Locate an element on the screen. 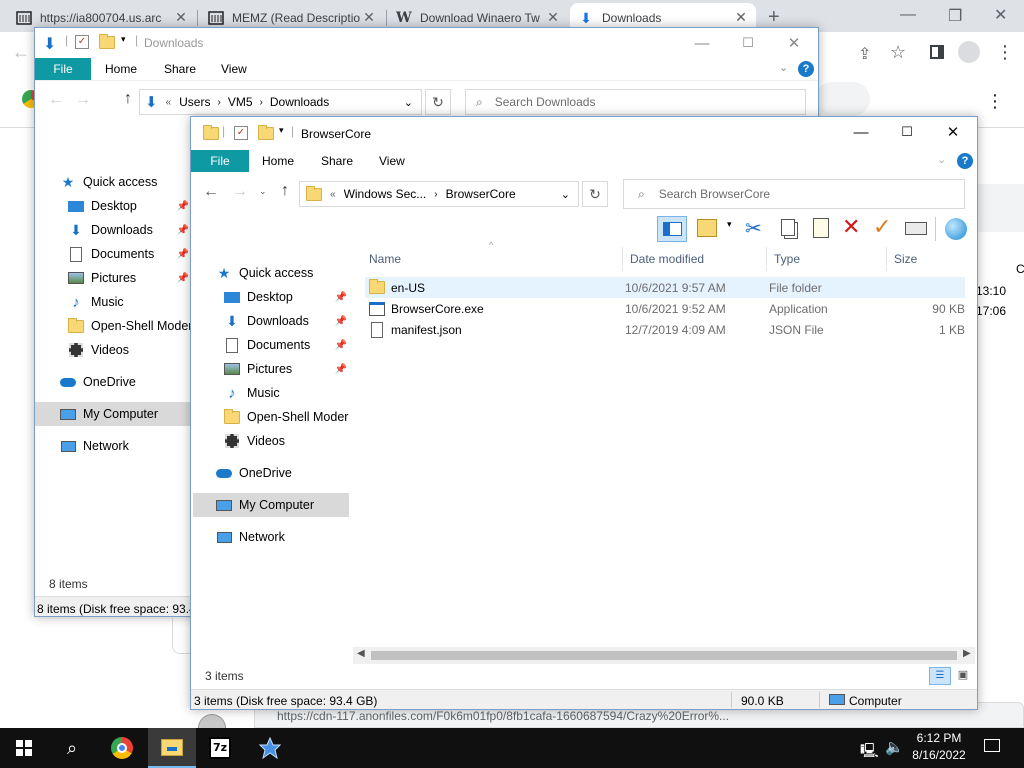  breadcrumb-item: BrowserCore is located at coordinates (481, 194).